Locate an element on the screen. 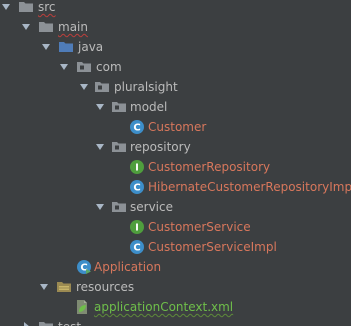 Image resolution: width=351 pixels, height=326 pixels. collapse-arrow-icon is located at coordinates (26, 323).